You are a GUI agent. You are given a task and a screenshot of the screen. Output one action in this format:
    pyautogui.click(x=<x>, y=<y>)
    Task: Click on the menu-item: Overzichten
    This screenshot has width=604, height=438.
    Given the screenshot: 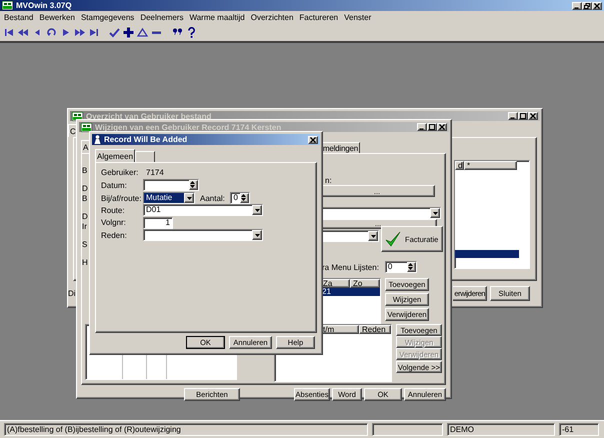 What is the action you would take?
    pyautogui.click(x=272, y=17)
    